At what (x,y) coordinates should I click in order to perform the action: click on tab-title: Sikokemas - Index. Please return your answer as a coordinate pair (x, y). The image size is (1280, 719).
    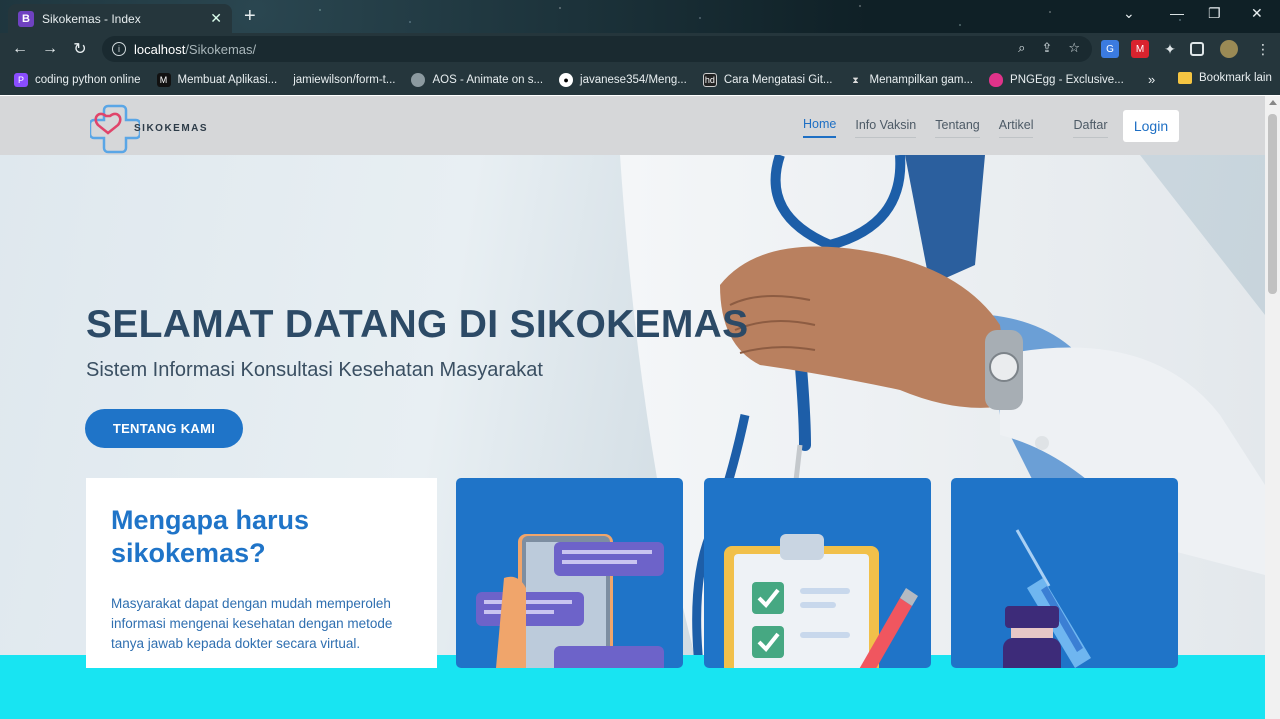
    Looking at the image, I should click on (91, 18).